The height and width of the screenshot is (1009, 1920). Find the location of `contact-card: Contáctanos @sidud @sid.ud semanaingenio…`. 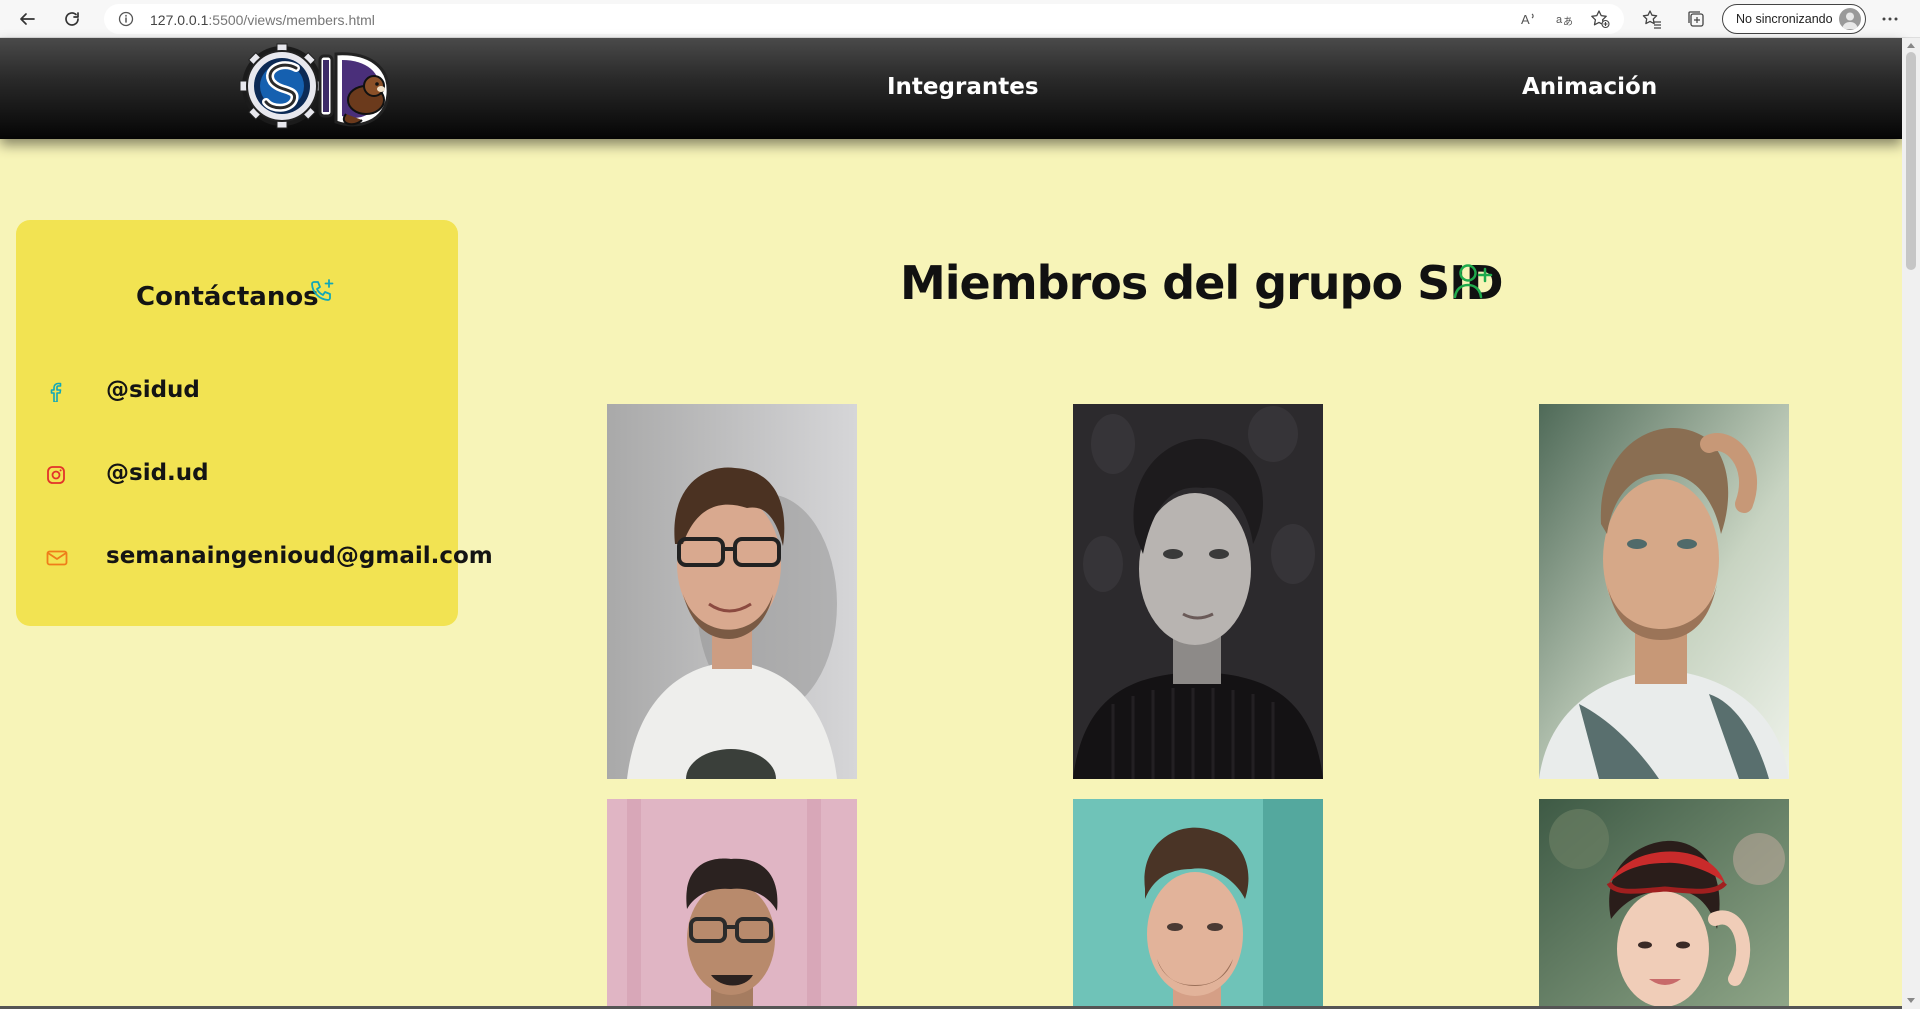

contact-card: Contáctanos @sidud @sid.ud semanaingenio… is located at coordinates (254, 423).